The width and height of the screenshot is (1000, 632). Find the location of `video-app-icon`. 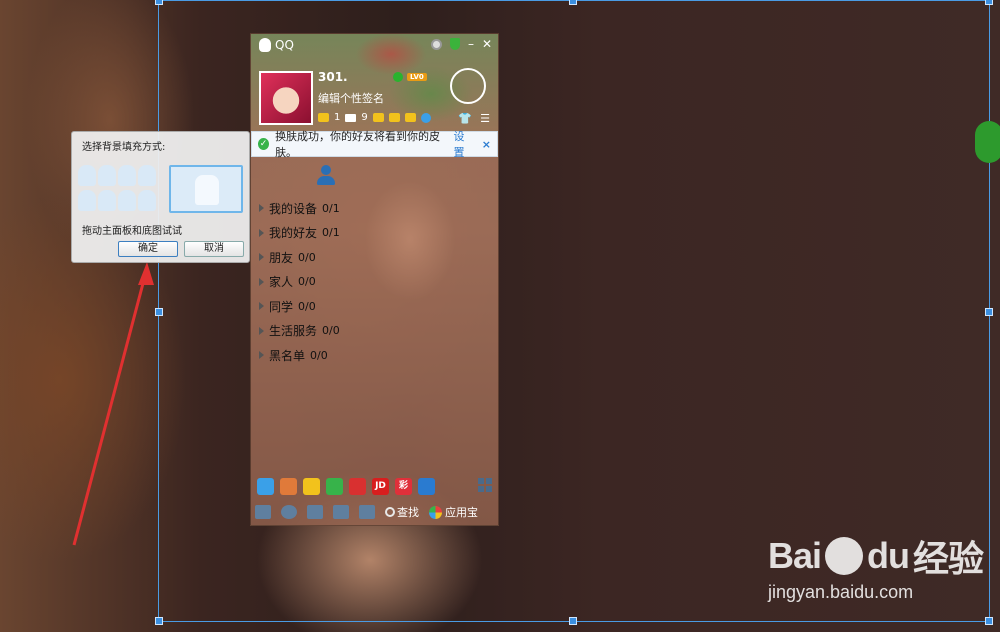

video-app-icon is located at coordinates (334, 486).